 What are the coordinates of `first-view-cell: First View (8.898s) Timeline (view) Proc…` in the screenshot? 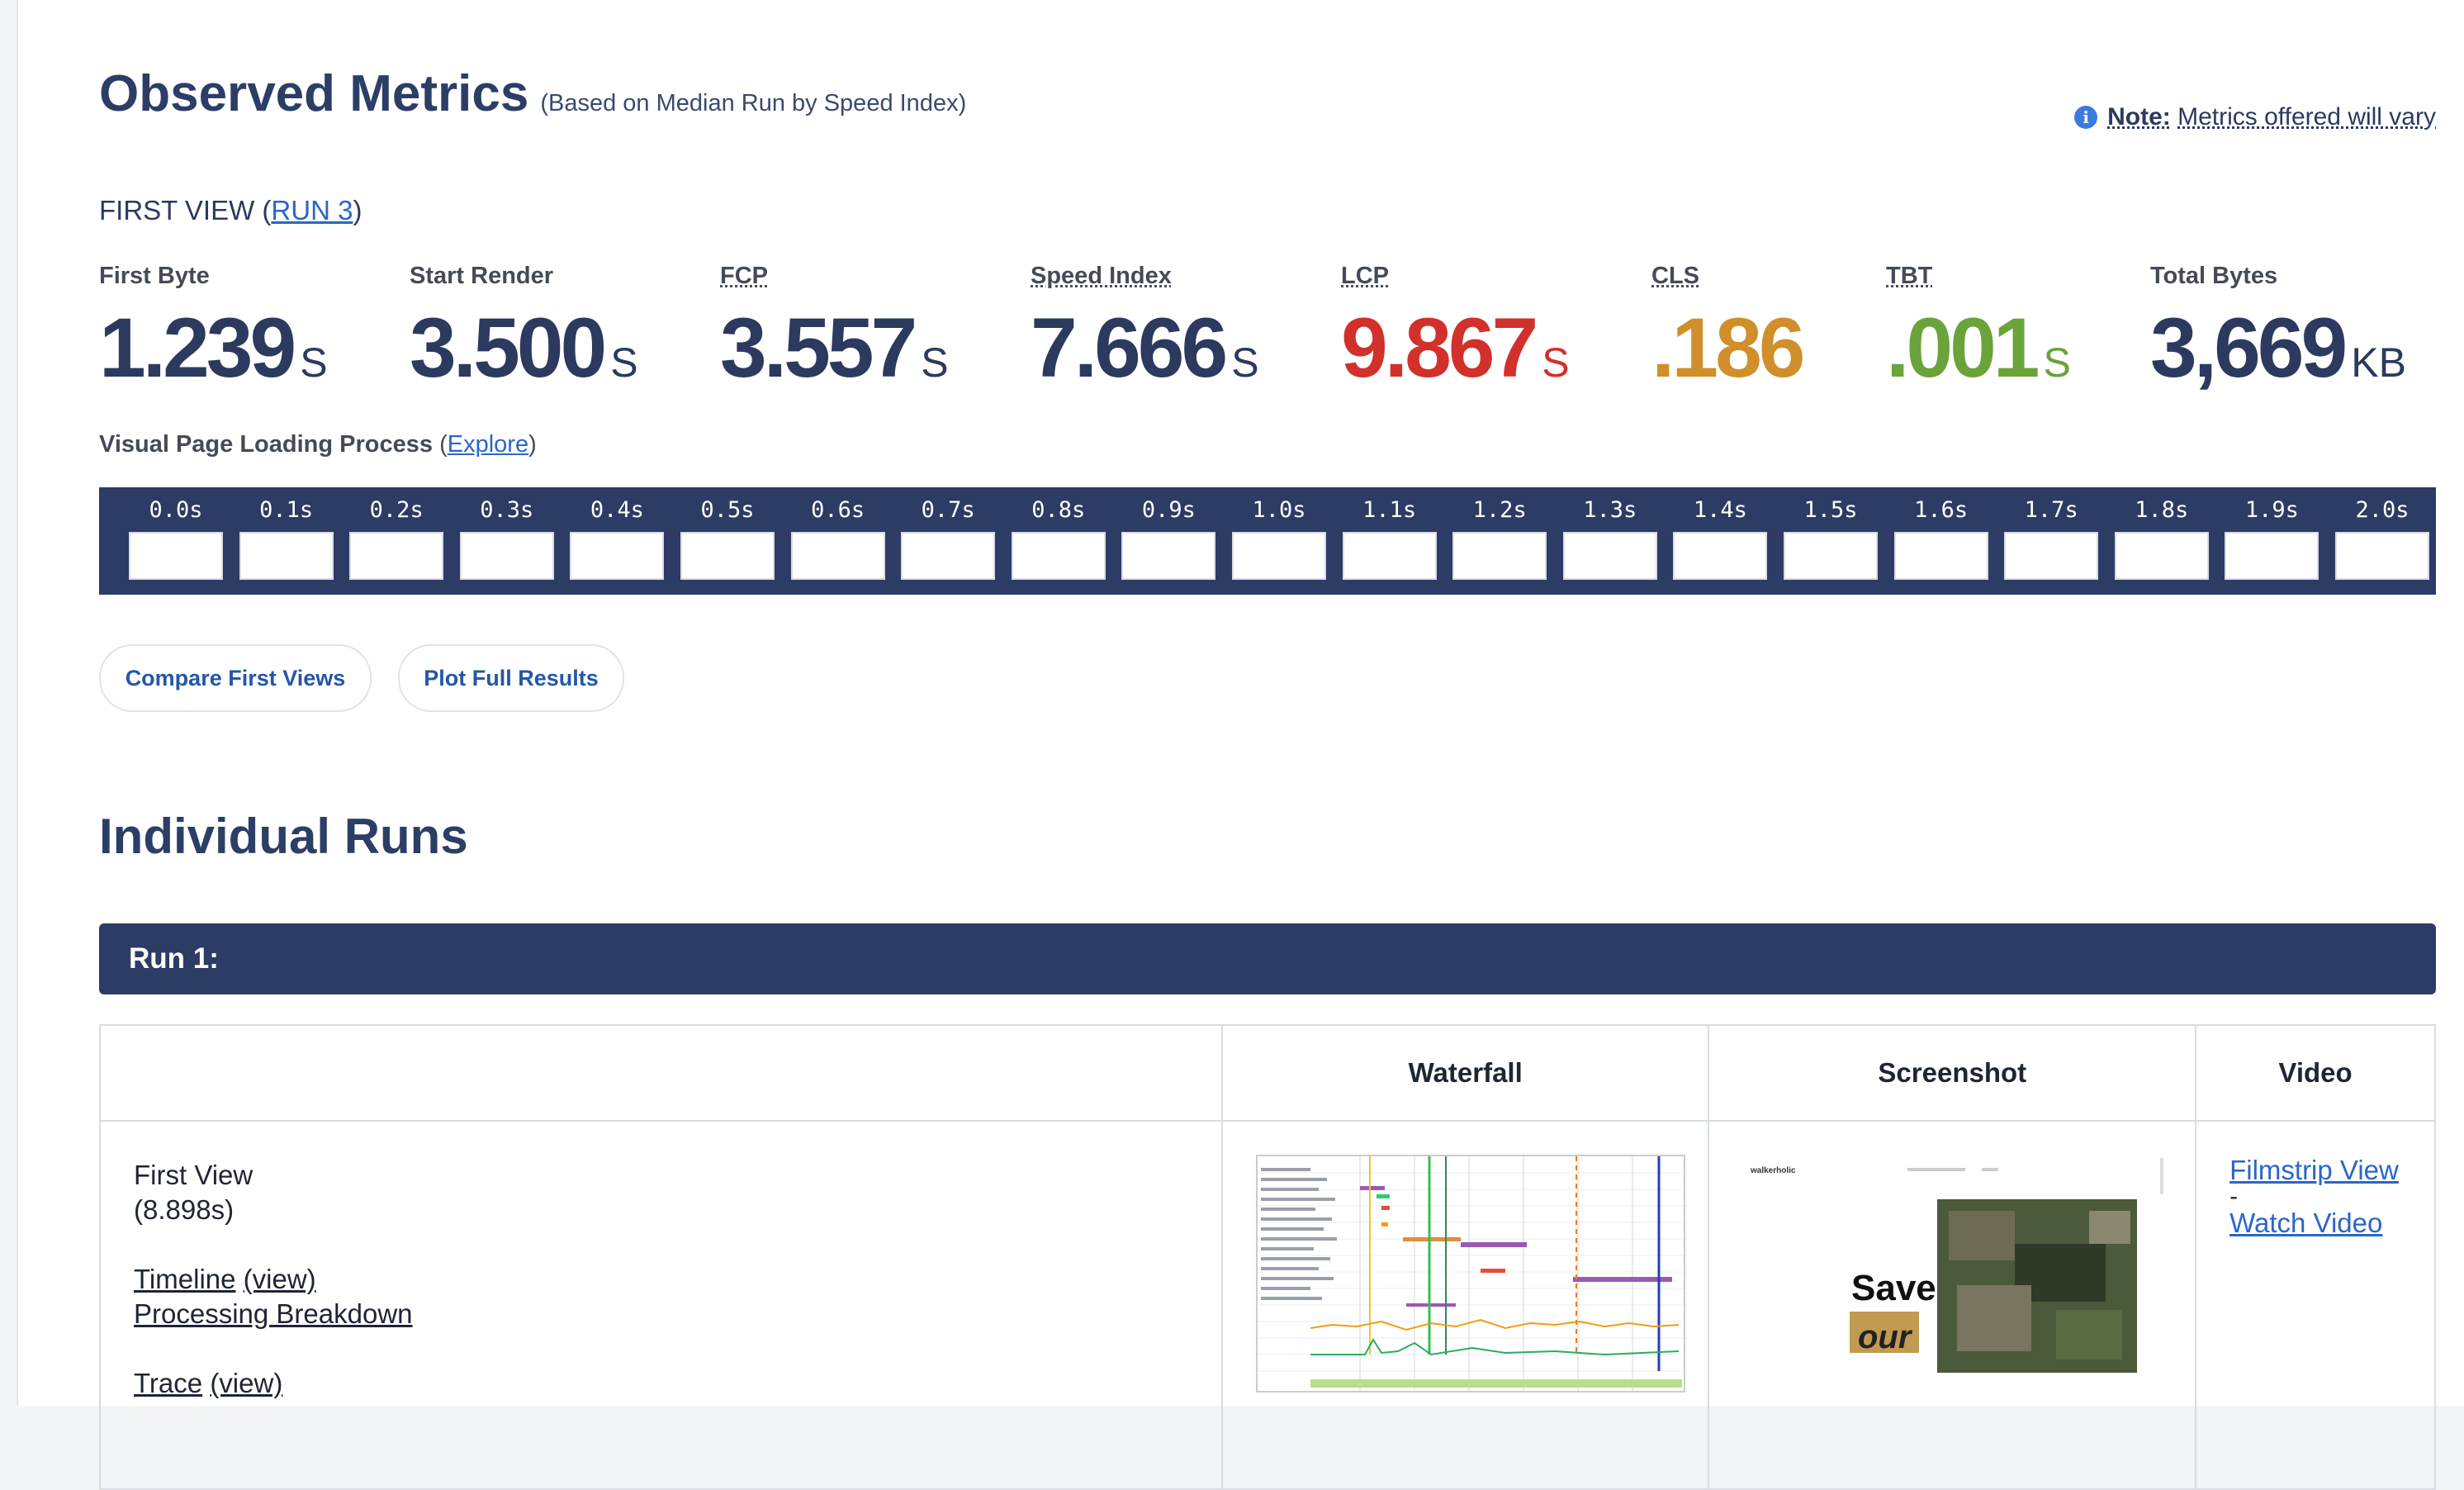 It's located at (661, 1305).